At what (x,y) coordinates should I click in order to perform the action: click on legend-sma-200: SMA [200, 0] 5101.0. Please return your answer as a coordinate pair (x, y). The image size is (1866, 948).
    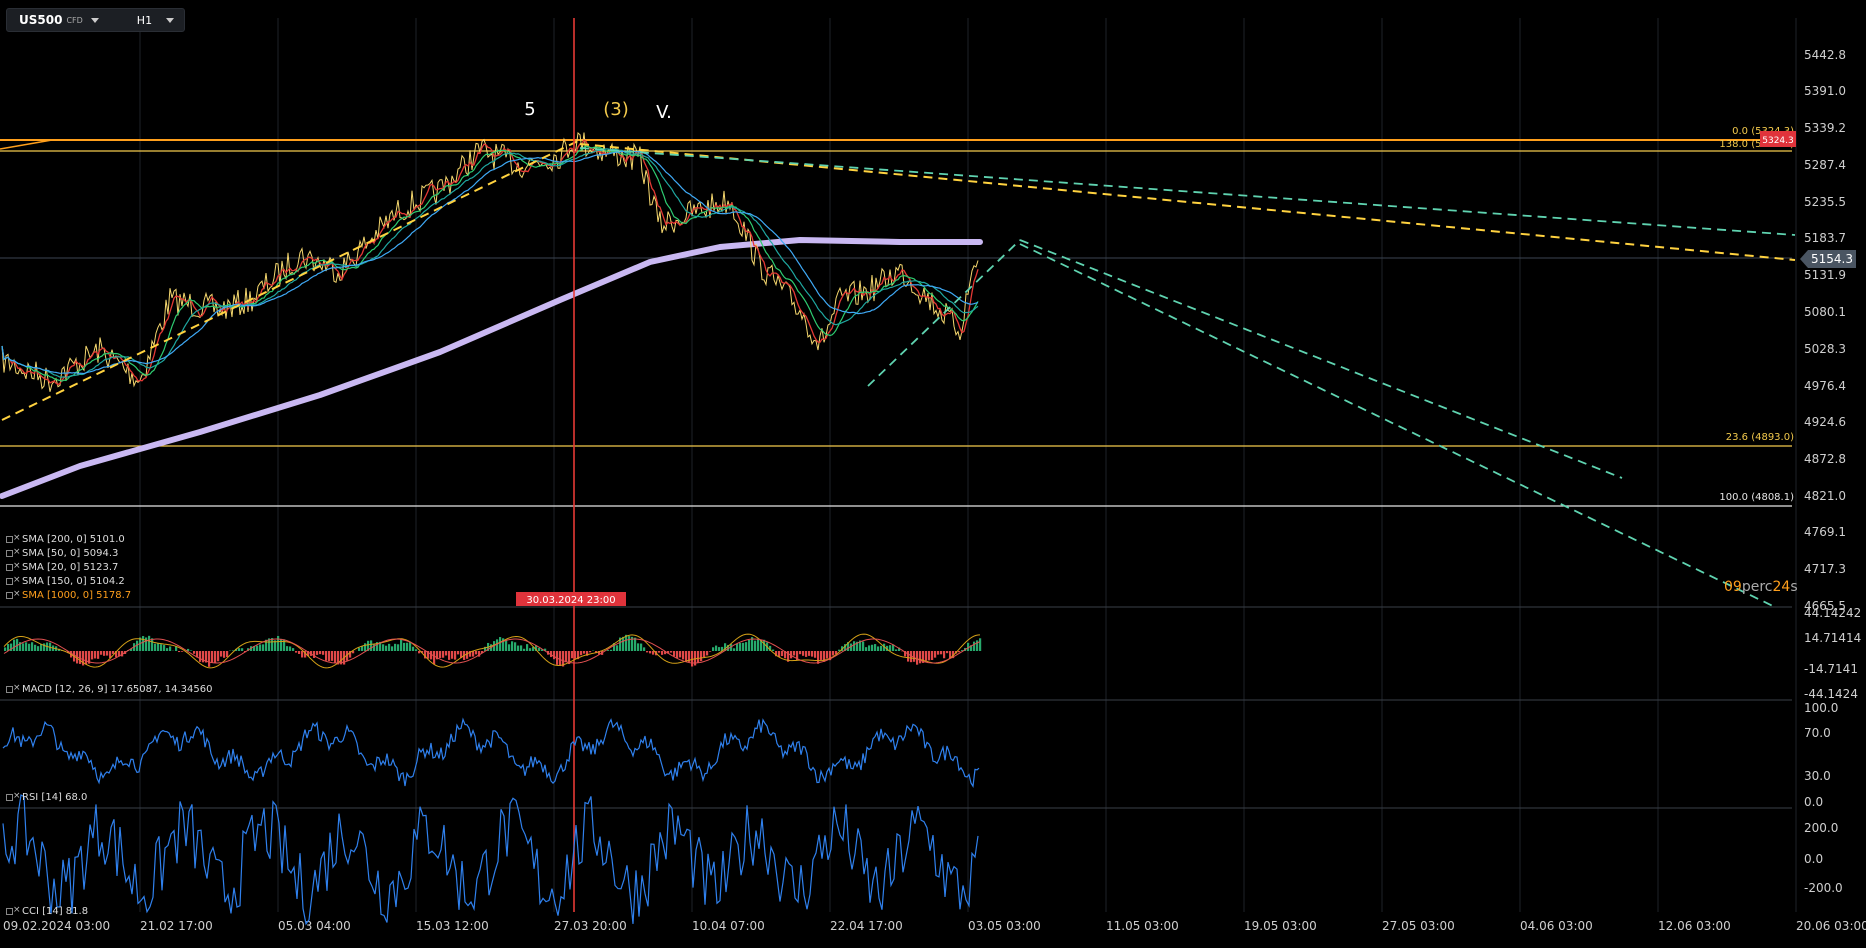
    Looking at the image, I should click on (65, 539).